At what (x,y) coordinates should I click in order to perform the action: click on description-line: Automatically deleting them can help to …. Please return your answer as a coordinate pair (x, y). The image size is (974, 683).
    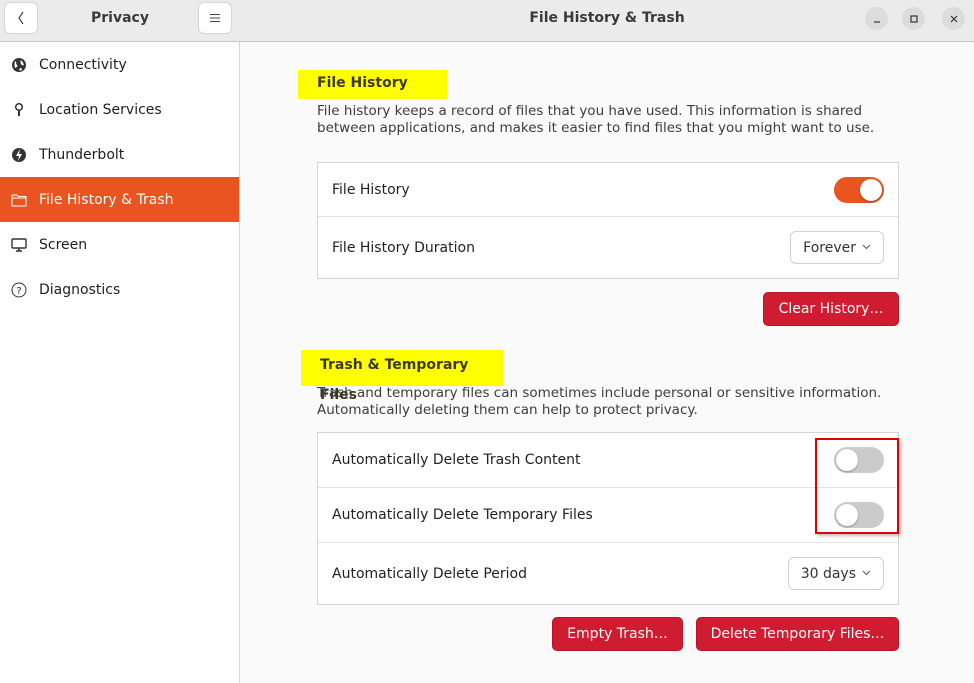
    Looking at the image, I should click on (507, 410).